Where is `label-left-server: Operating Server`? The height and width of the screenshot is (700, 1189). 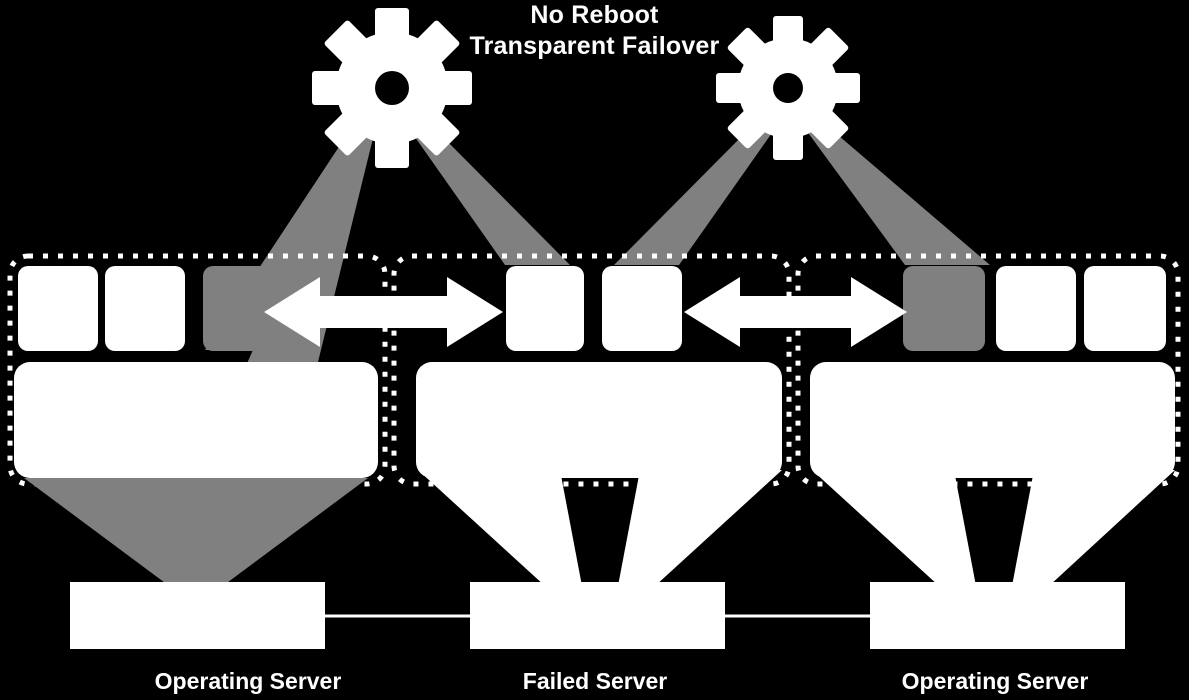 label-left-server: Operating Server is located at coordinates (248, 681).